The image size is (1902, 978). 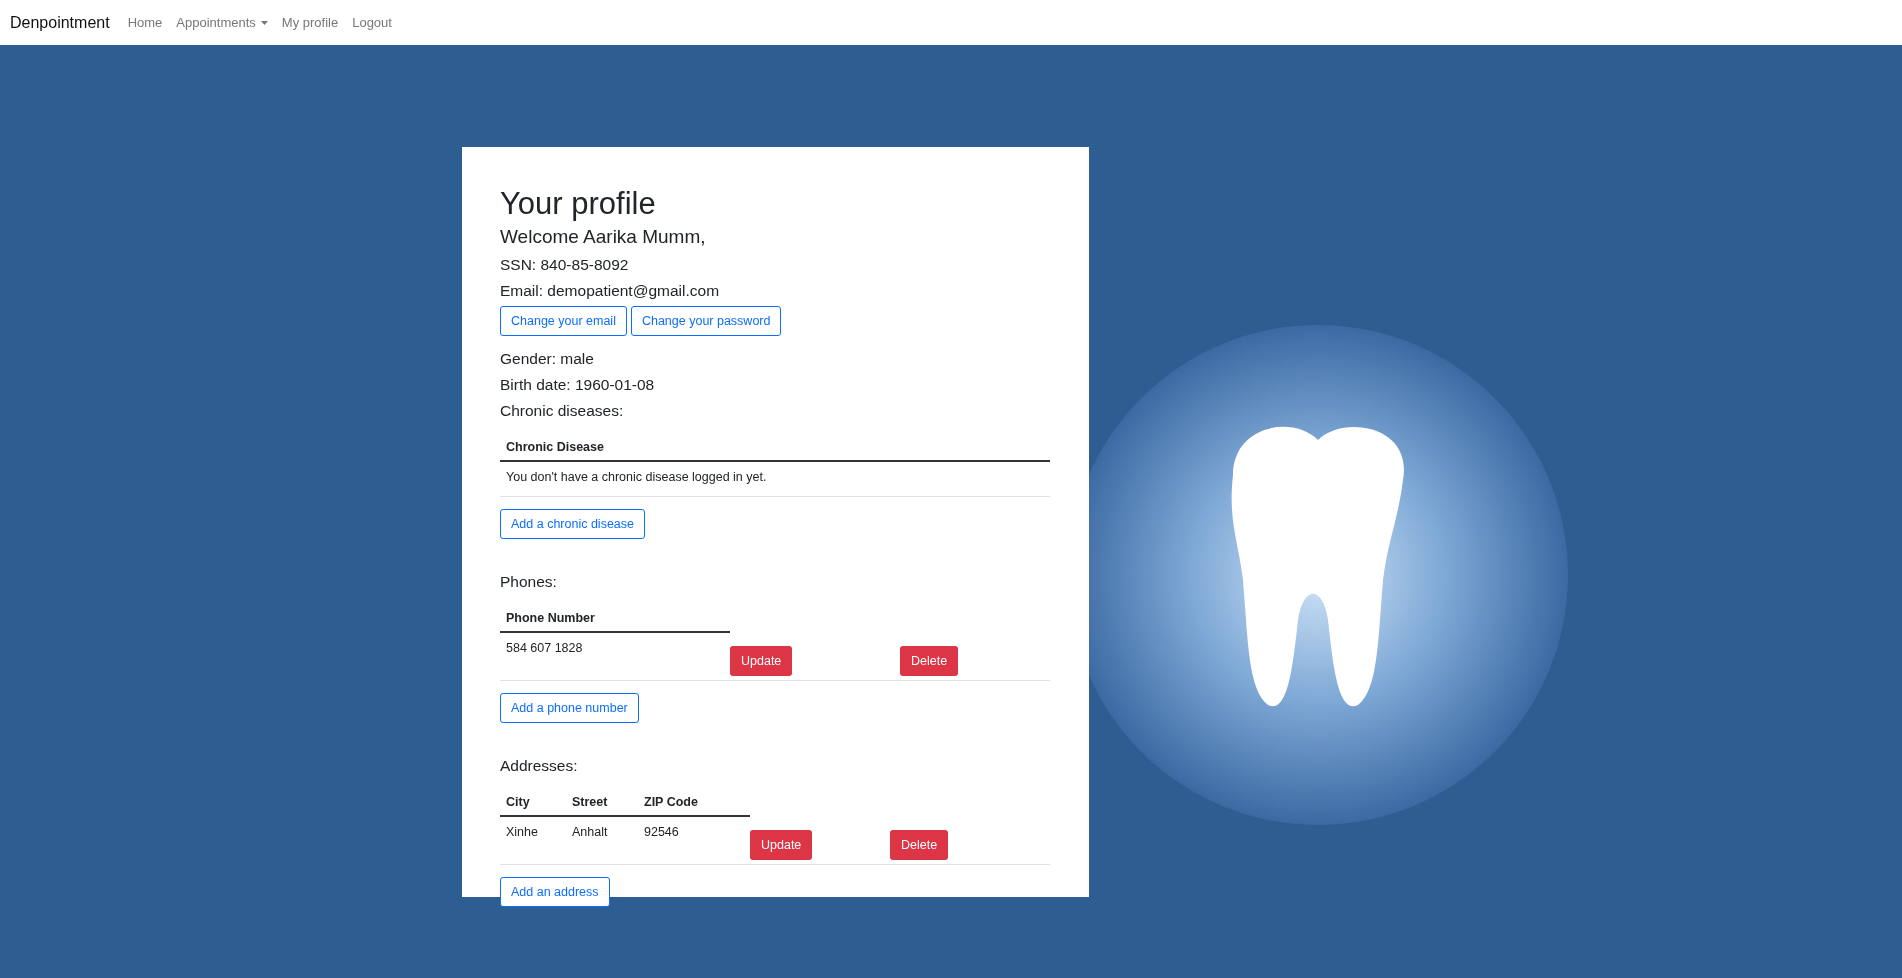 What do you see at coordinates (775, 447) in the screenshot?
I see `column-header: Chronic Disease` at bounding box center [775, 447].